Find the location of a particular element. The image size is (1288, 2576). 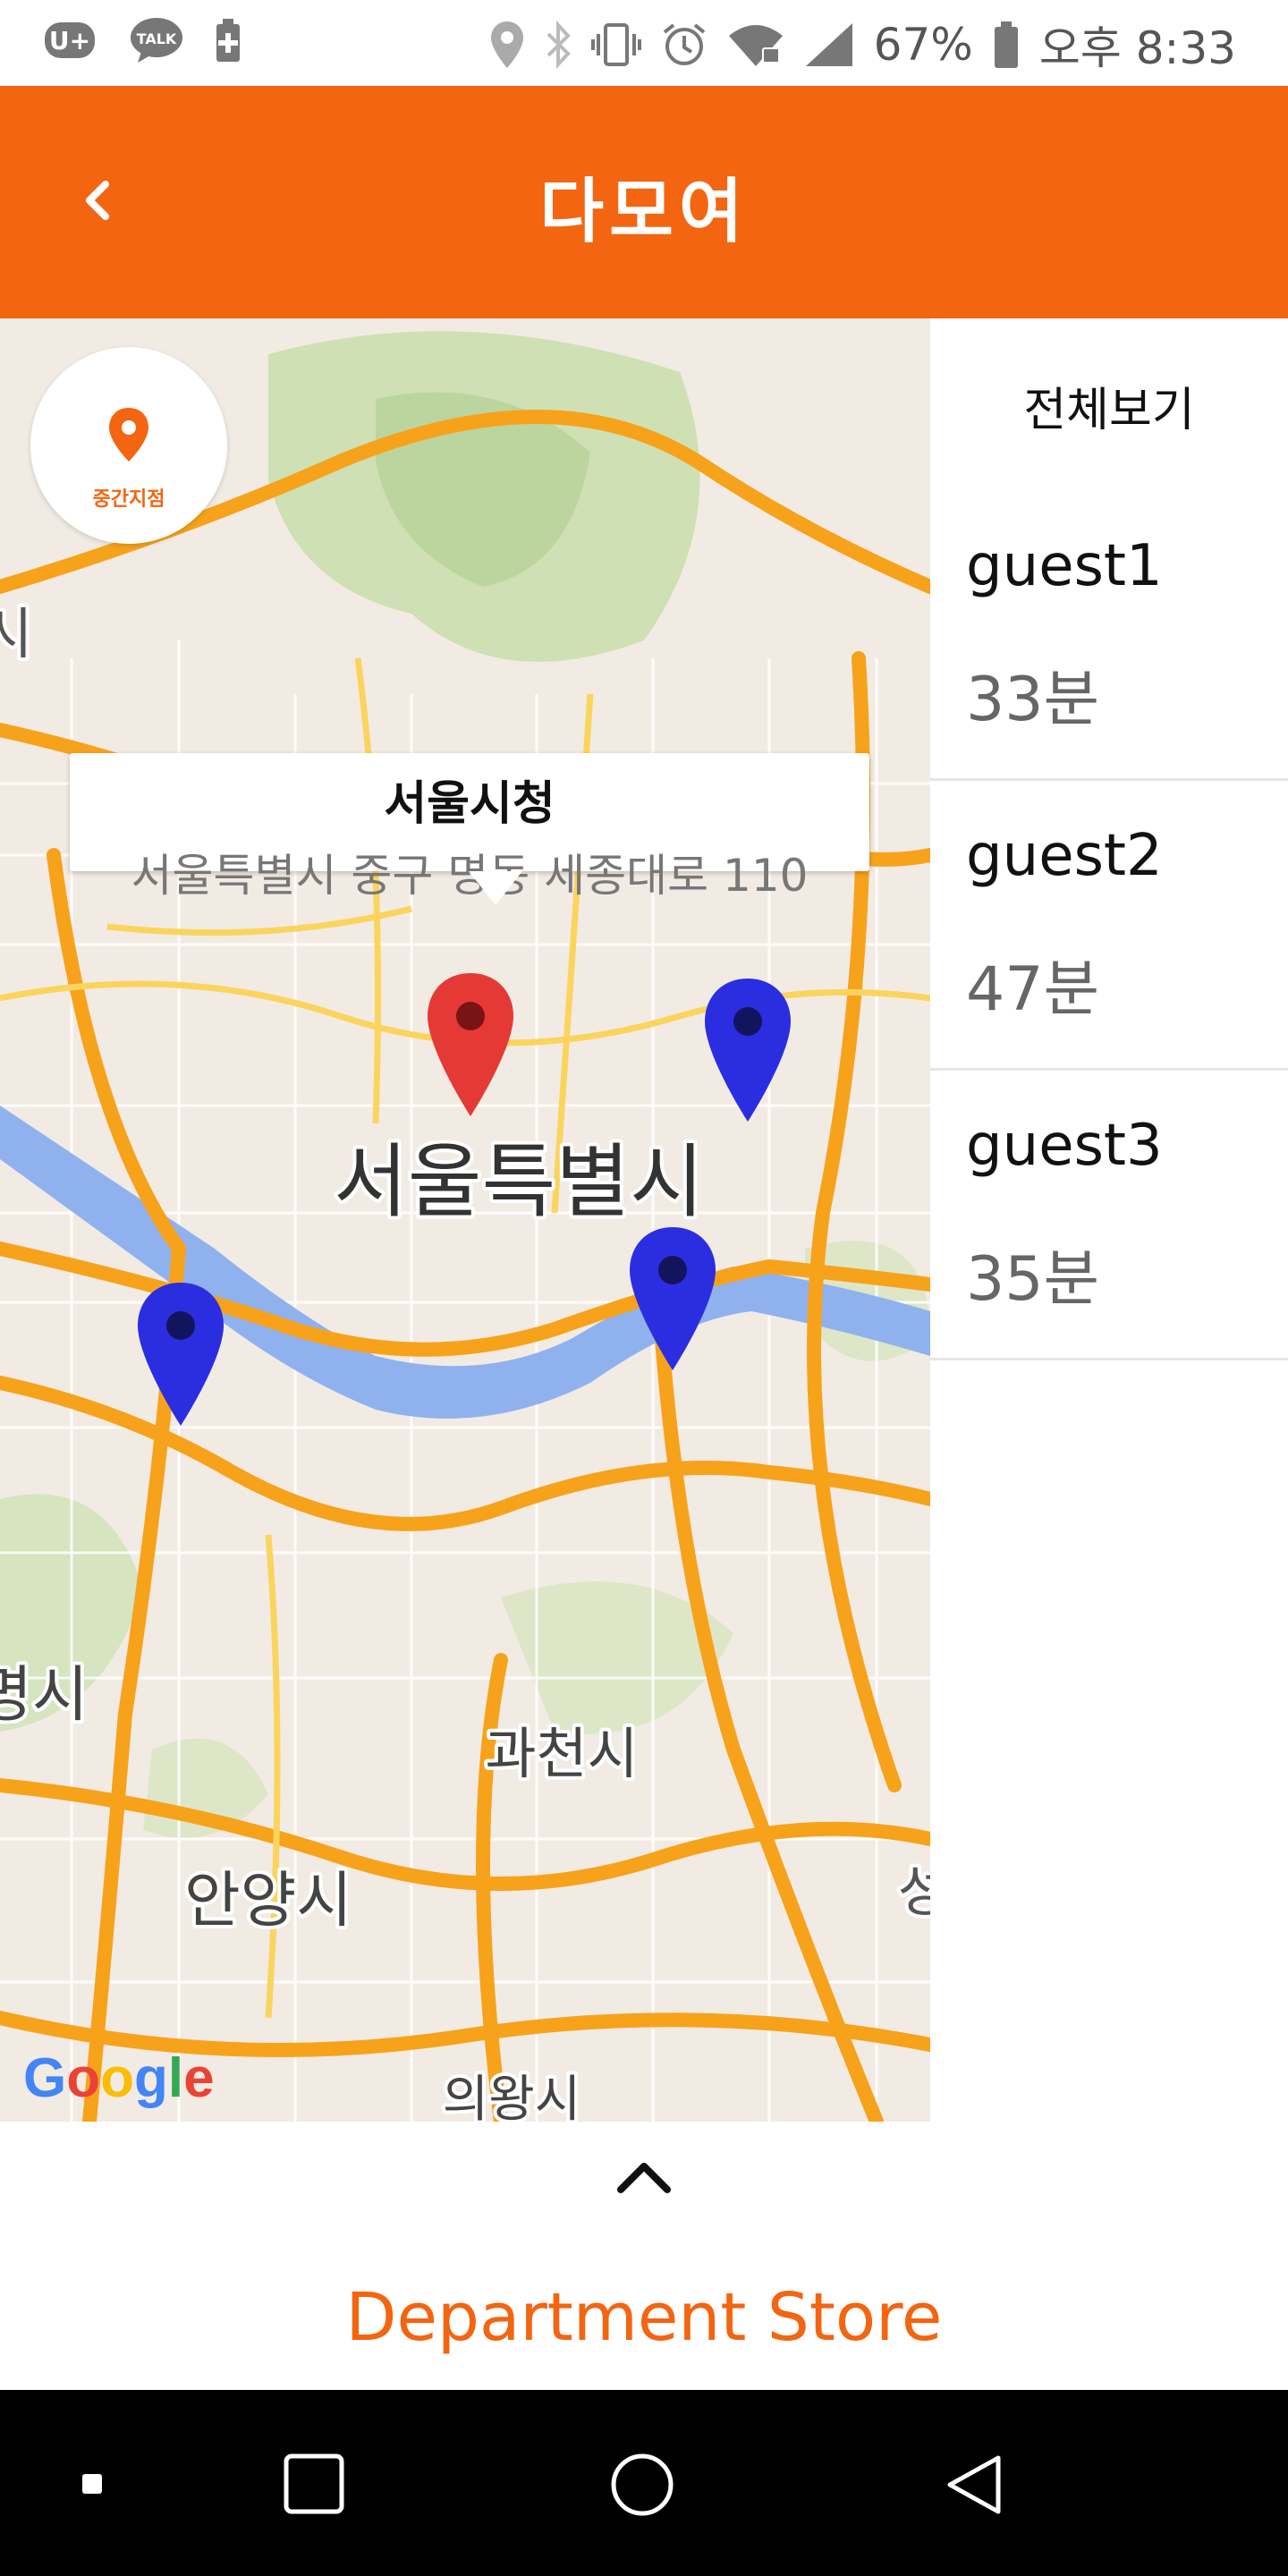

guest-name: guest3 is located at coordinates (1064, 1146).